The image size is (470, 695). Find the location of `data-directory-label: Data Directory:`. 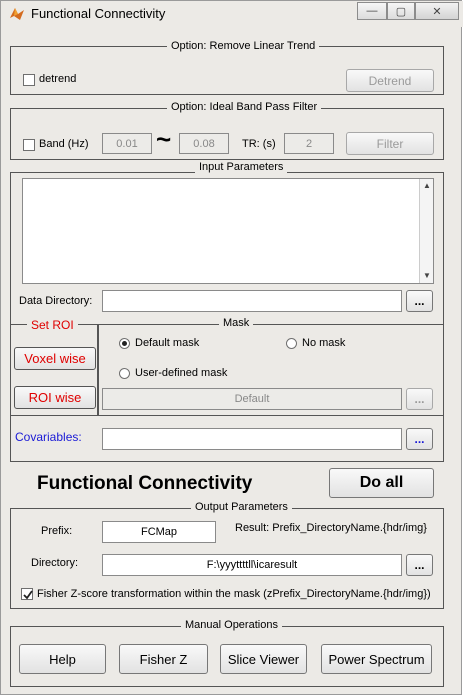

data-directory-label: Data Directory: is located at coordinates (56, 301).